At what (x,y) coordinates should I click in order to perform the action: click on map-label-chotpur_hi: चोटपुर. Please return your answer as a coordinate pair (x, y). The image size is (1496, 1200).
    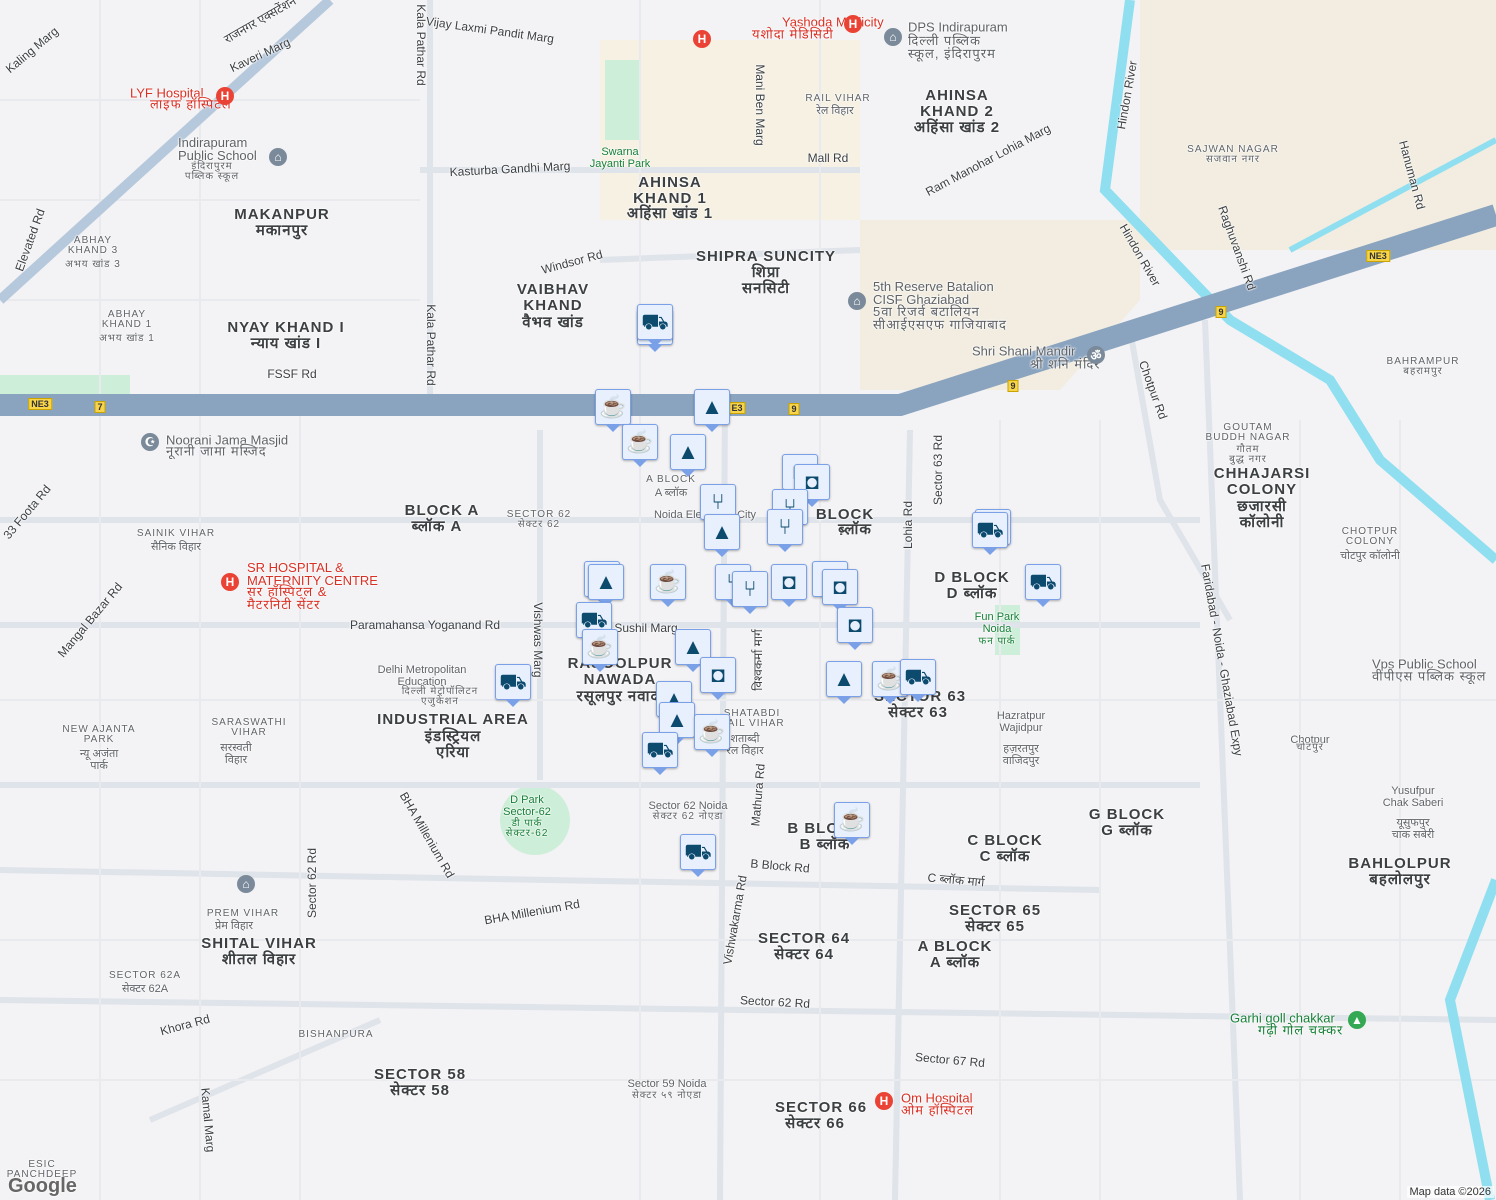
    Looking at the image, I should click on (1310, 747).